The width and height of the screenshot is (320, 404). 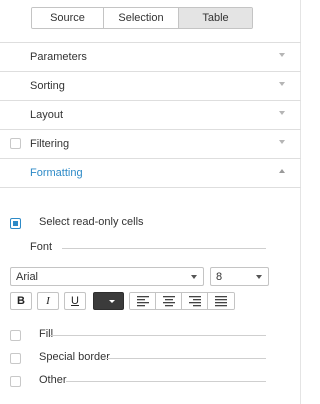 What do you see at coordinates (48, 301) in the screenshot?
I see `italic-button: I` at bounding box center [48, 301].